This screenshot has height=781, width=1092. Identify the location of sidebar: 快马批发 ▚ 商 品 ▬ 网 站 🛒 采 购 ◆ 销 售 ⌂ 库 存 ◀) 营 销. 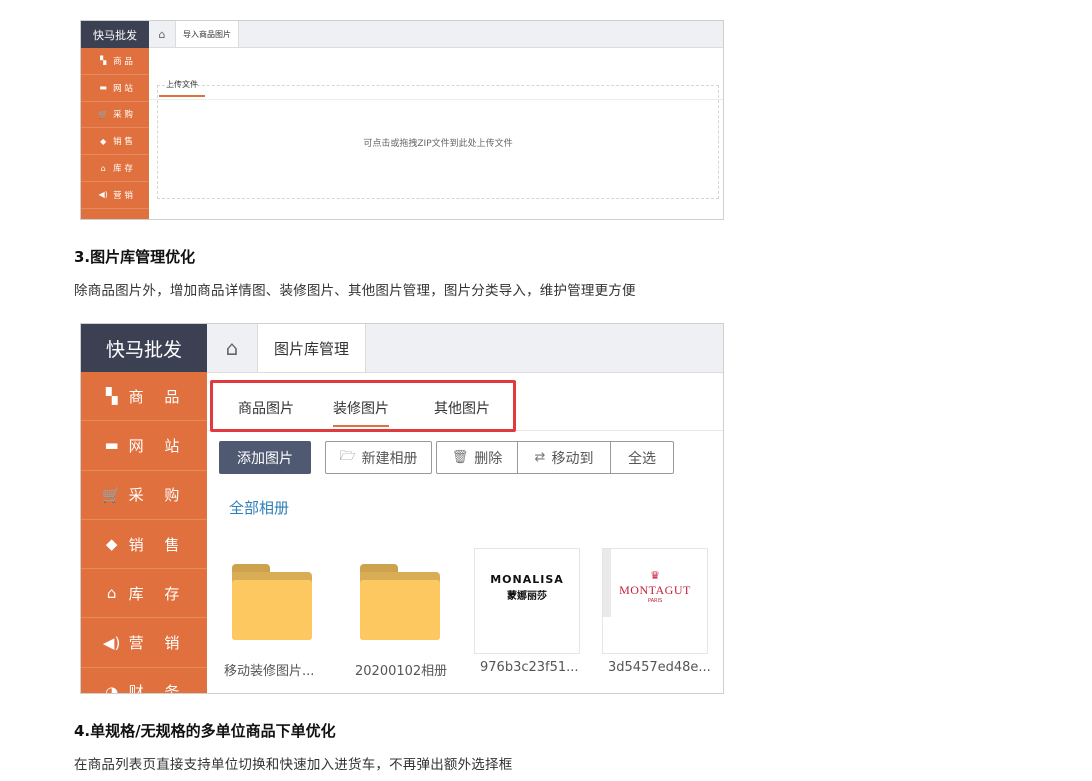
(115, 120).